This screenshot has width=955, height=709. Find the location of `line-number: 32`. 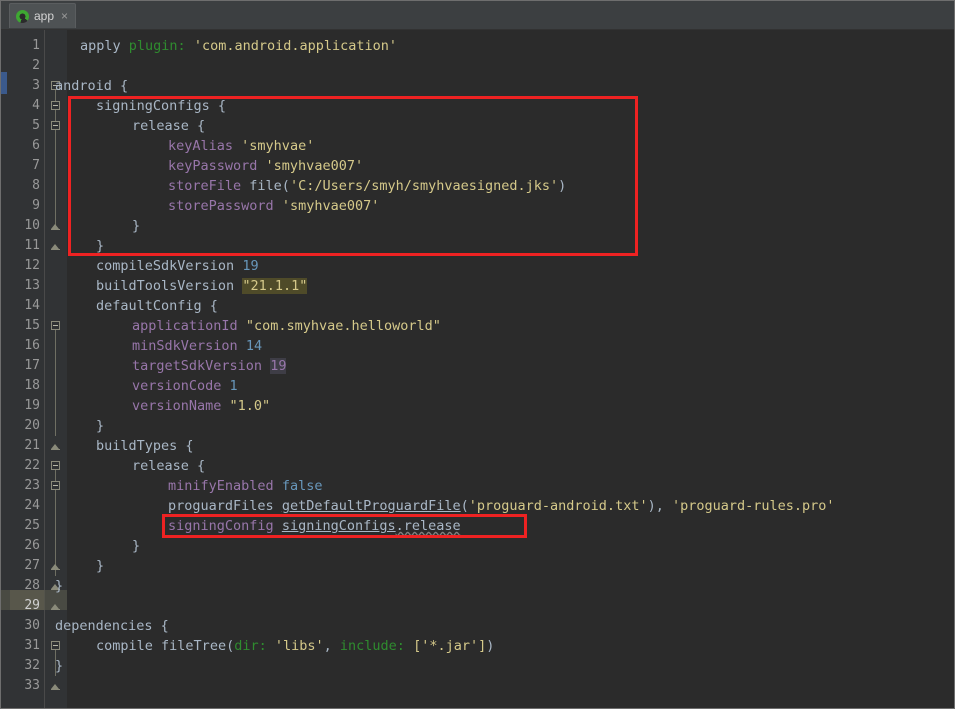

line-number: 32 is located at coordinates (32, 665).